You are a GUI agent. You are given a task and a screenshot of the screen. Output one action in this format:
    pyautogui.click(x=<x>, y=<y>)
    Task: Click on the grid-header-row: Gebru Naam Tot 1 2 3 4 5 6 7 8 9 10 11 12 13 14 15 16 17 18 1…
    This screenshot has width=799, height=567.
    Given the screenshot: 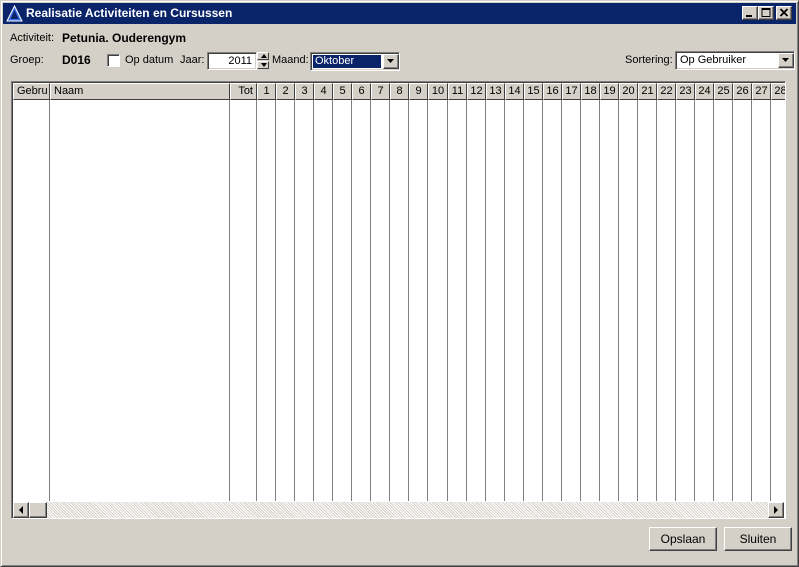 What is the action you would take?
    pyautogui.click(x=399, y=91)
    